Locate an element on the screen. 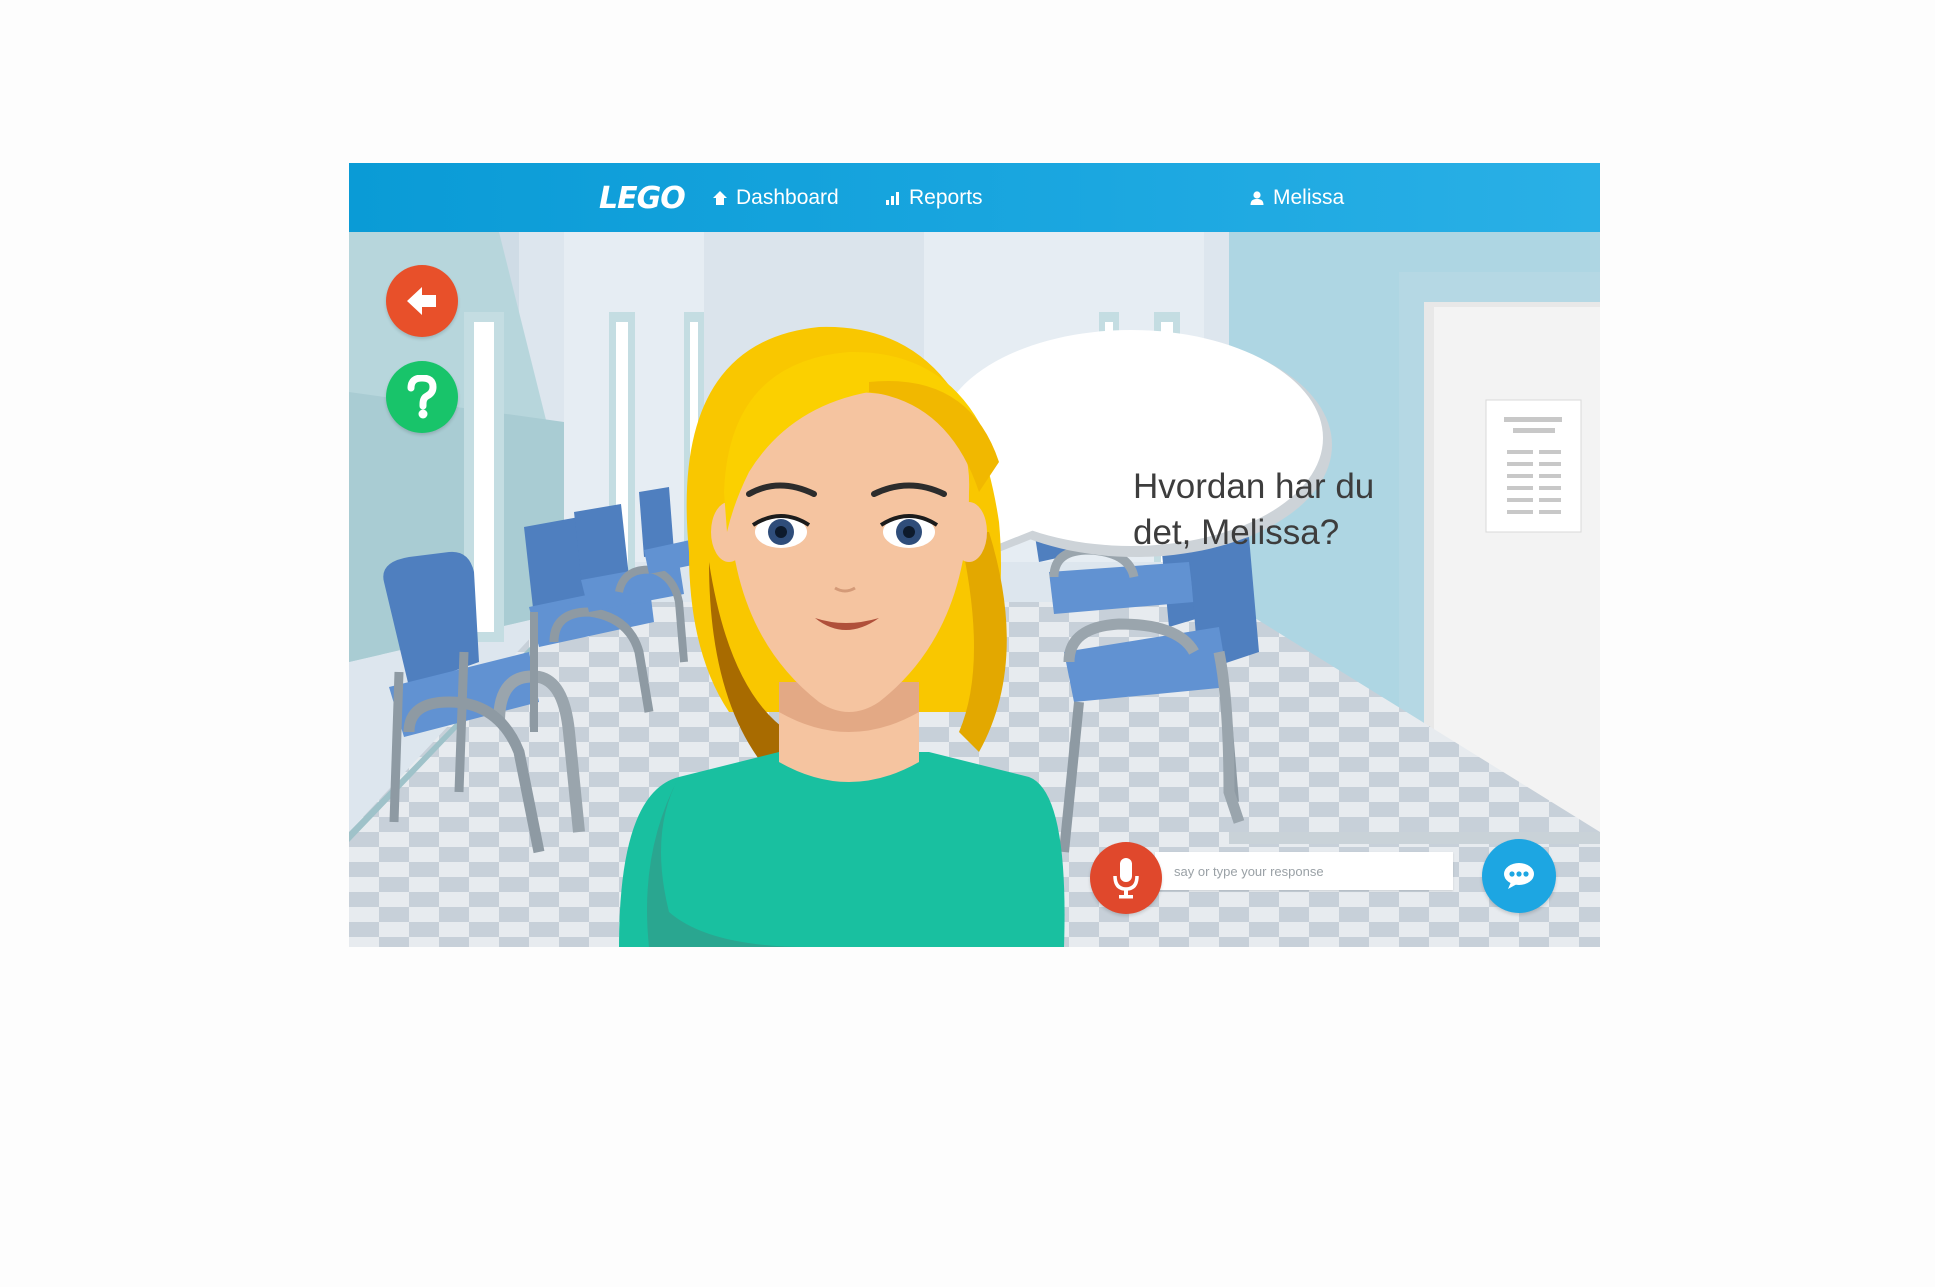 The height and width of the screenshot is (1287, 1935). user-name: Melissa is located at coordinates (1309, 197).